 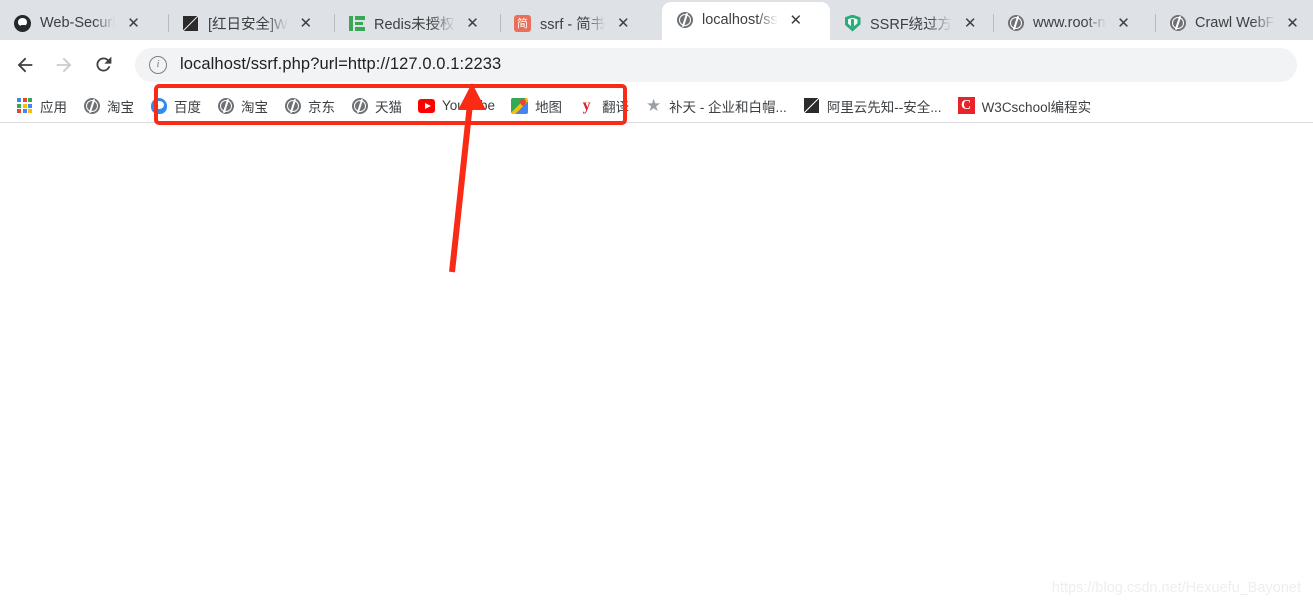 I want to click on bookmark-item-baidu: 百度, so click(x=176, y=106).